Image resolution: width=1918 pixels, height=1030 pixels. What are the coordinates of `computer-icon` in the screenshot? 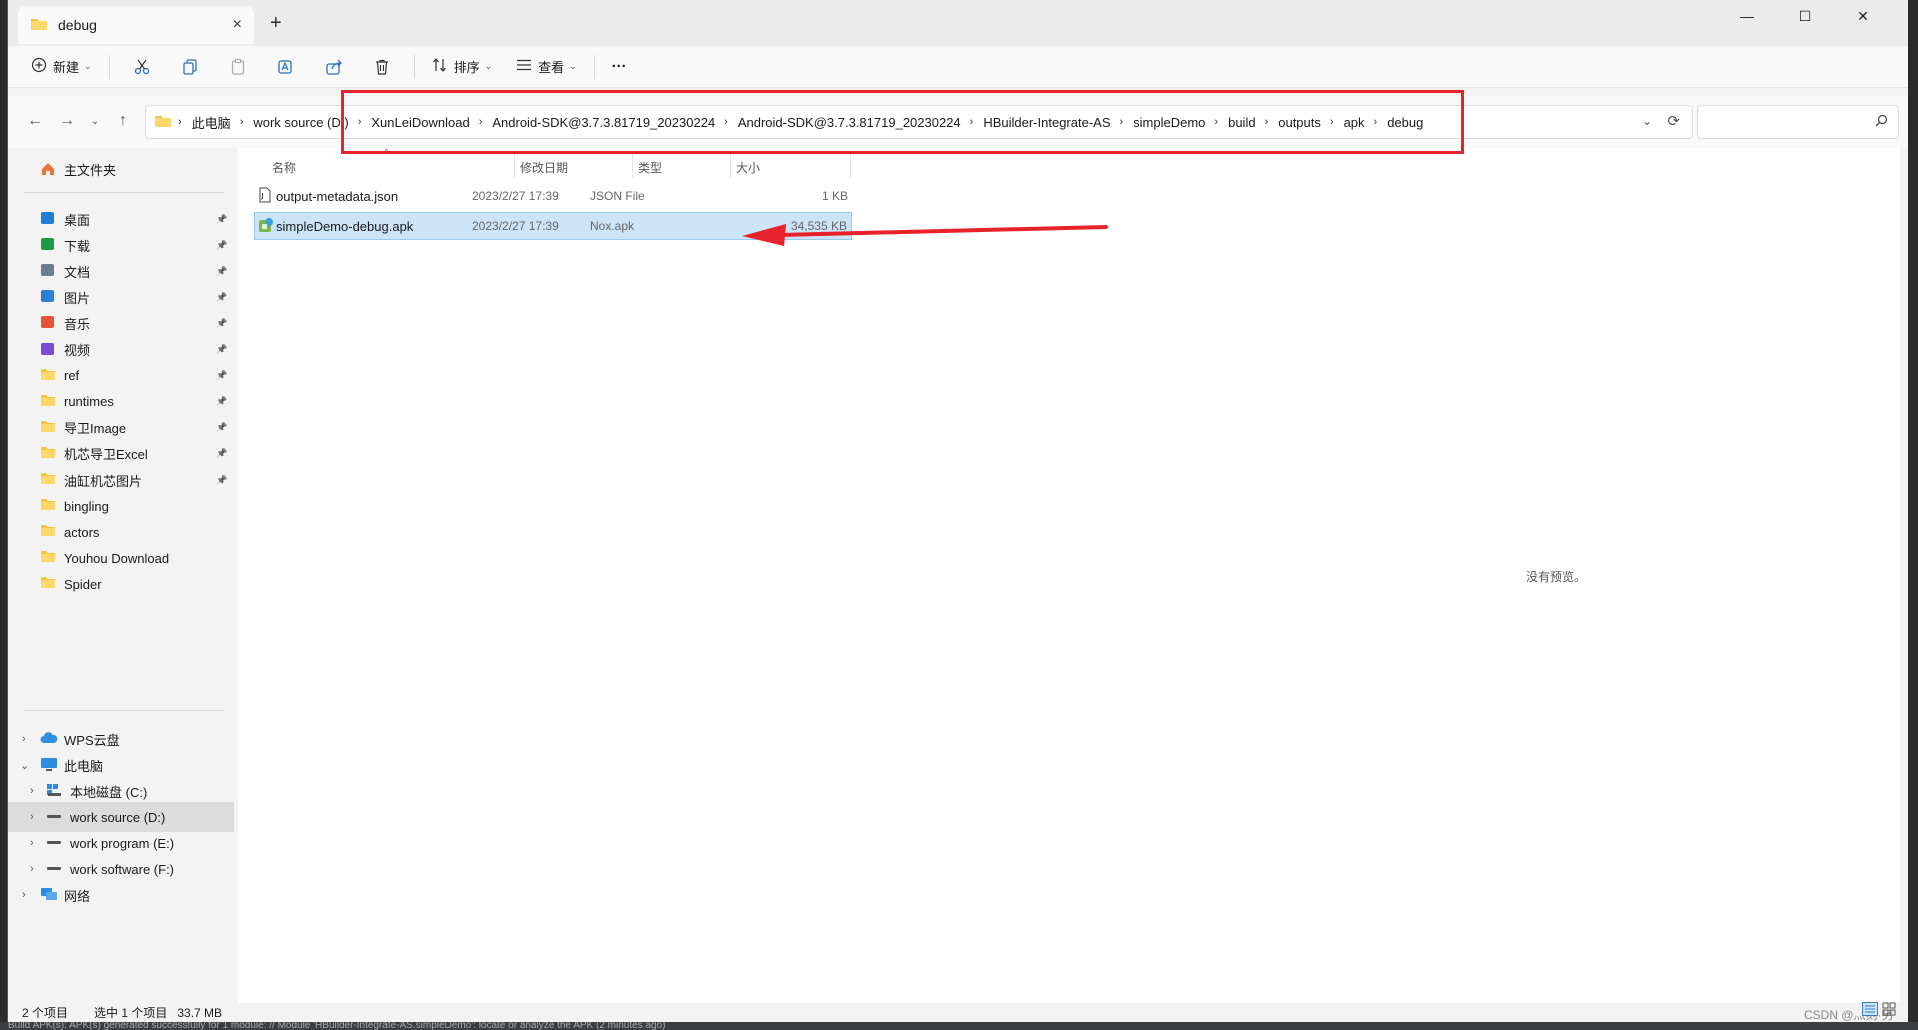 It's located at (49, 765).